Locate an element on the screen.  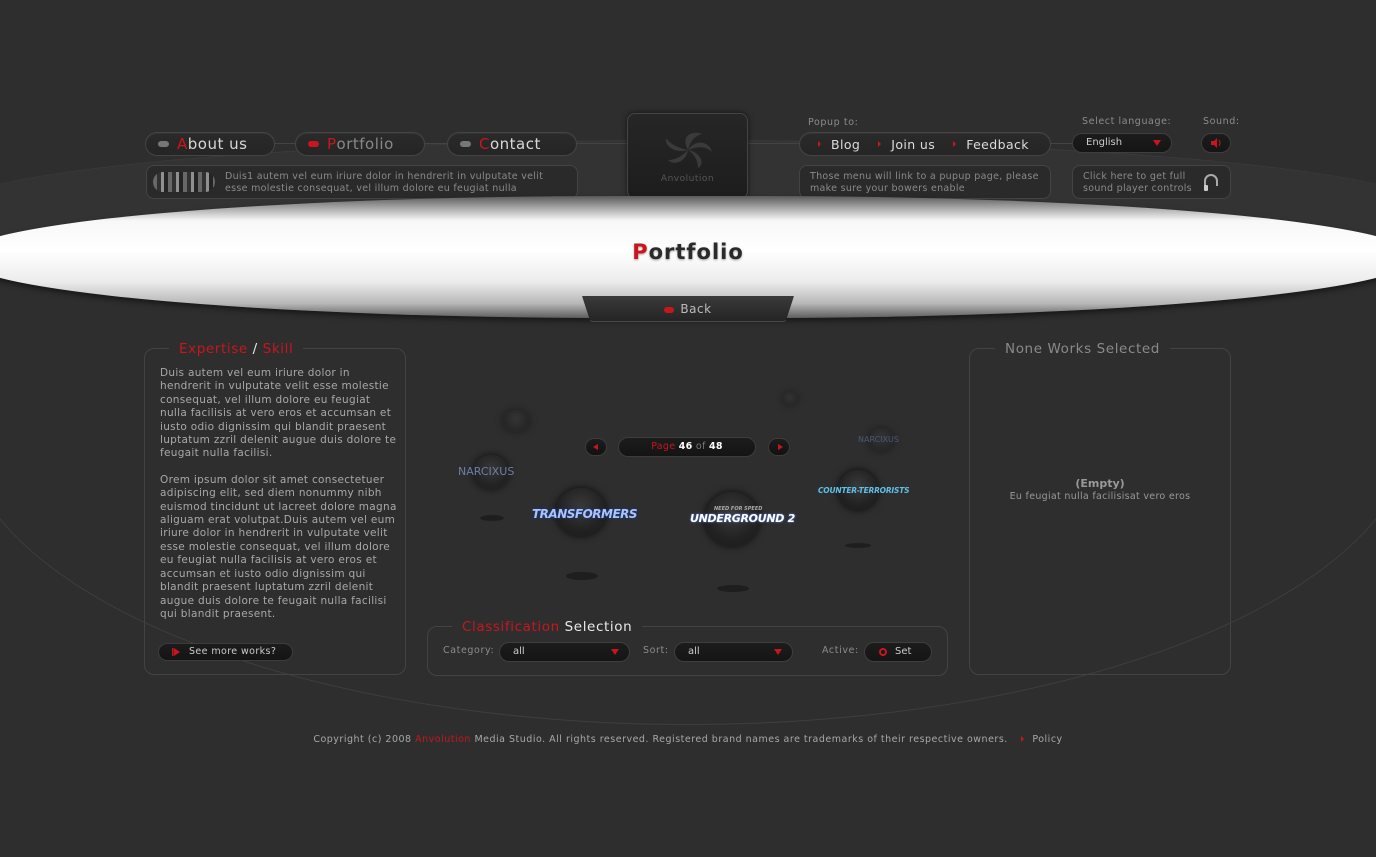
circle-icon is located at coordinates (883, 652).